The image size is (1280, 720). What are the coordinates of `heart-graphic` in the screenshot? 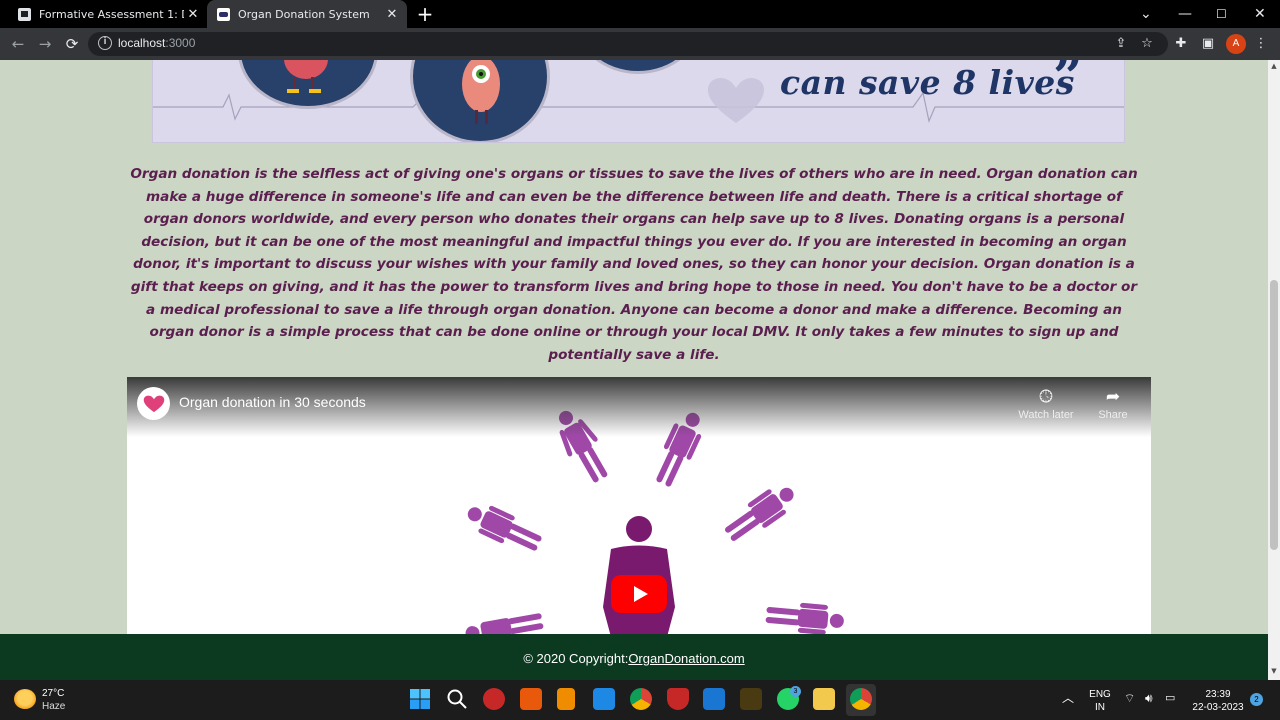 It's located at (736, 100).